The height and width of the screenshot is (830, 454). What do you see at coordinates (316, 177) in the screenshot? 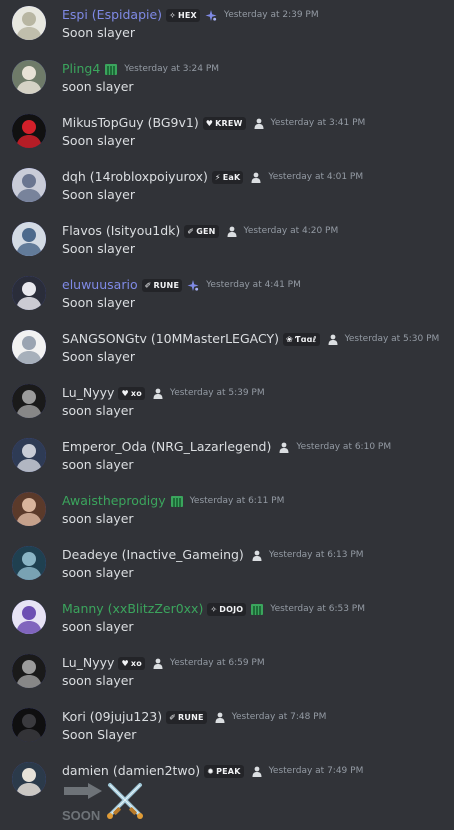
I see `timestamp: Yesterday at 4:01 PM` at bounding box center [316, 177].